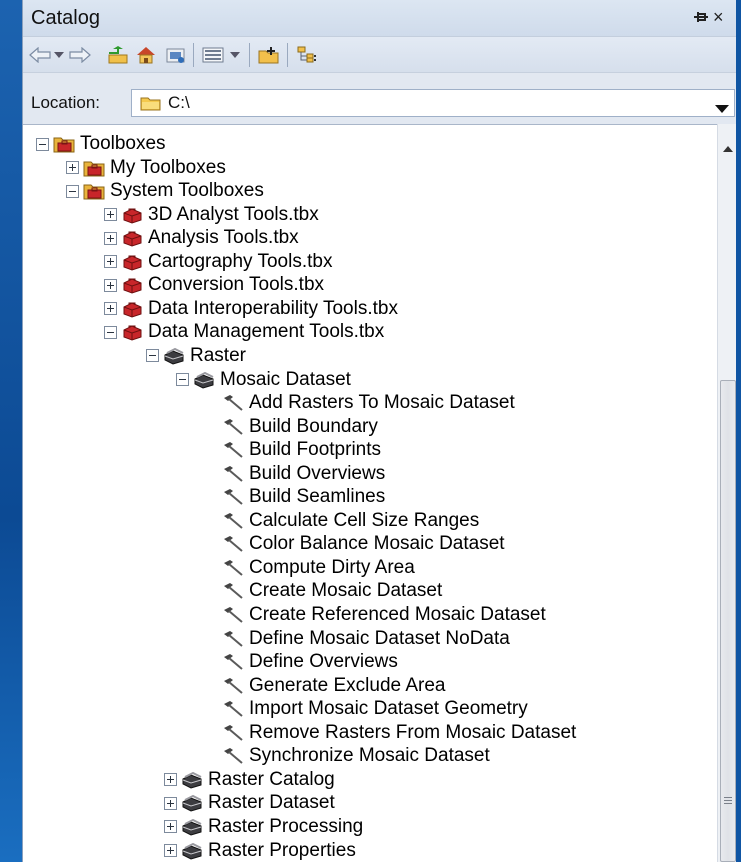 This screenshot has height=862, width=741. I want to click on tree-item: Calculate Cell Size Ranges, so click(350, 521).